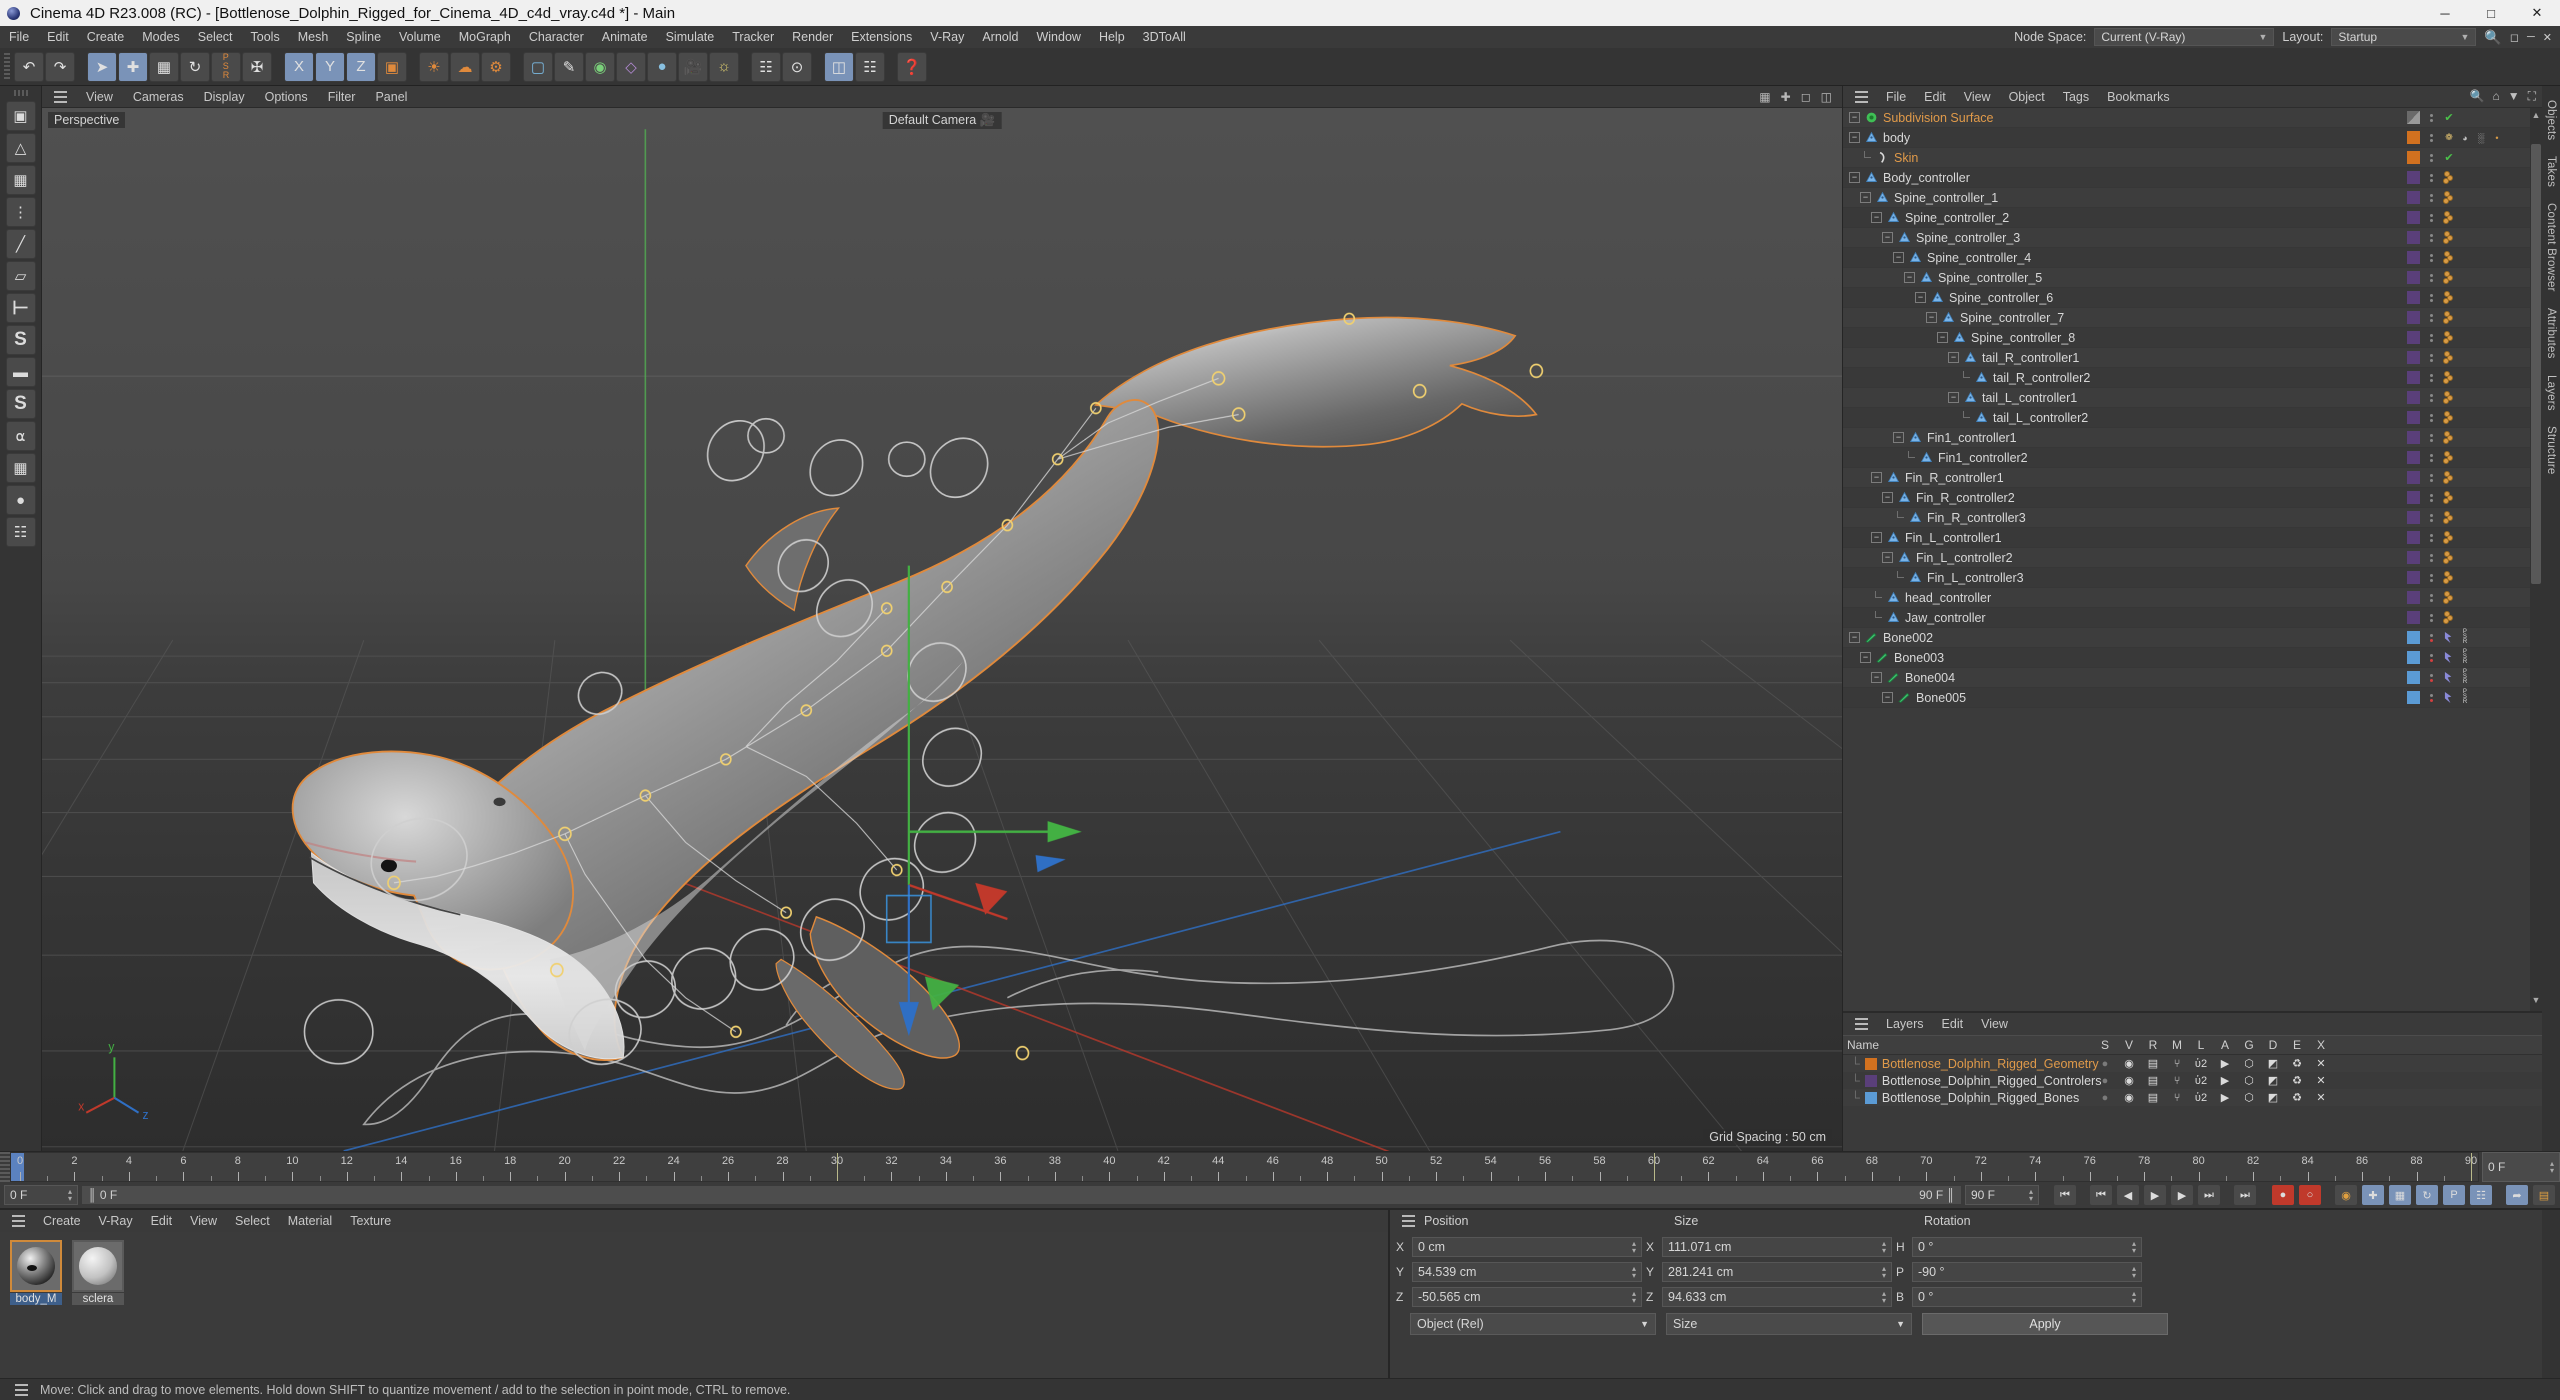 This screenshot has height=1400, width=2560. I want to click on move-tool-button: ✚, so click(133, 66).